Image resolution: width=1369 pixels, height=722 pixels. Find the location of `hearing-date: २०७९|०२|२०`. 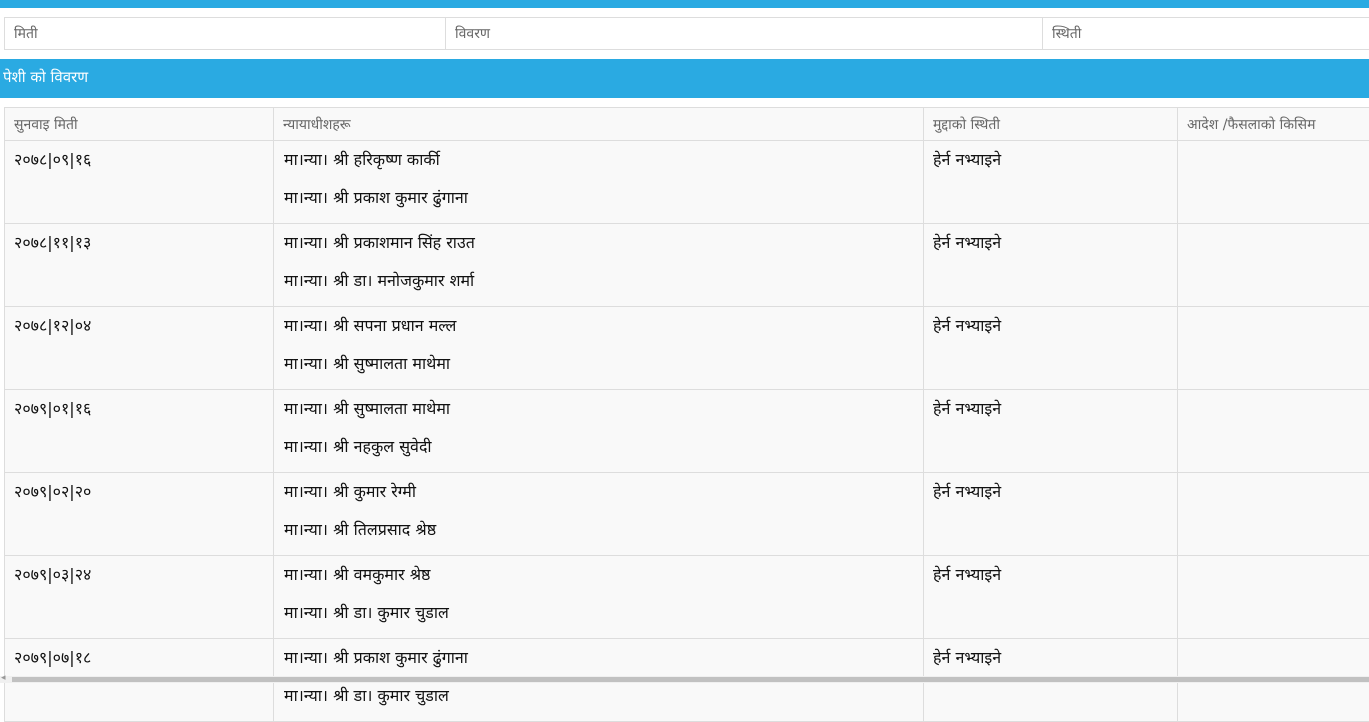

hearing-date: २०७९|०२|२० is located at coordinates (139, 514).